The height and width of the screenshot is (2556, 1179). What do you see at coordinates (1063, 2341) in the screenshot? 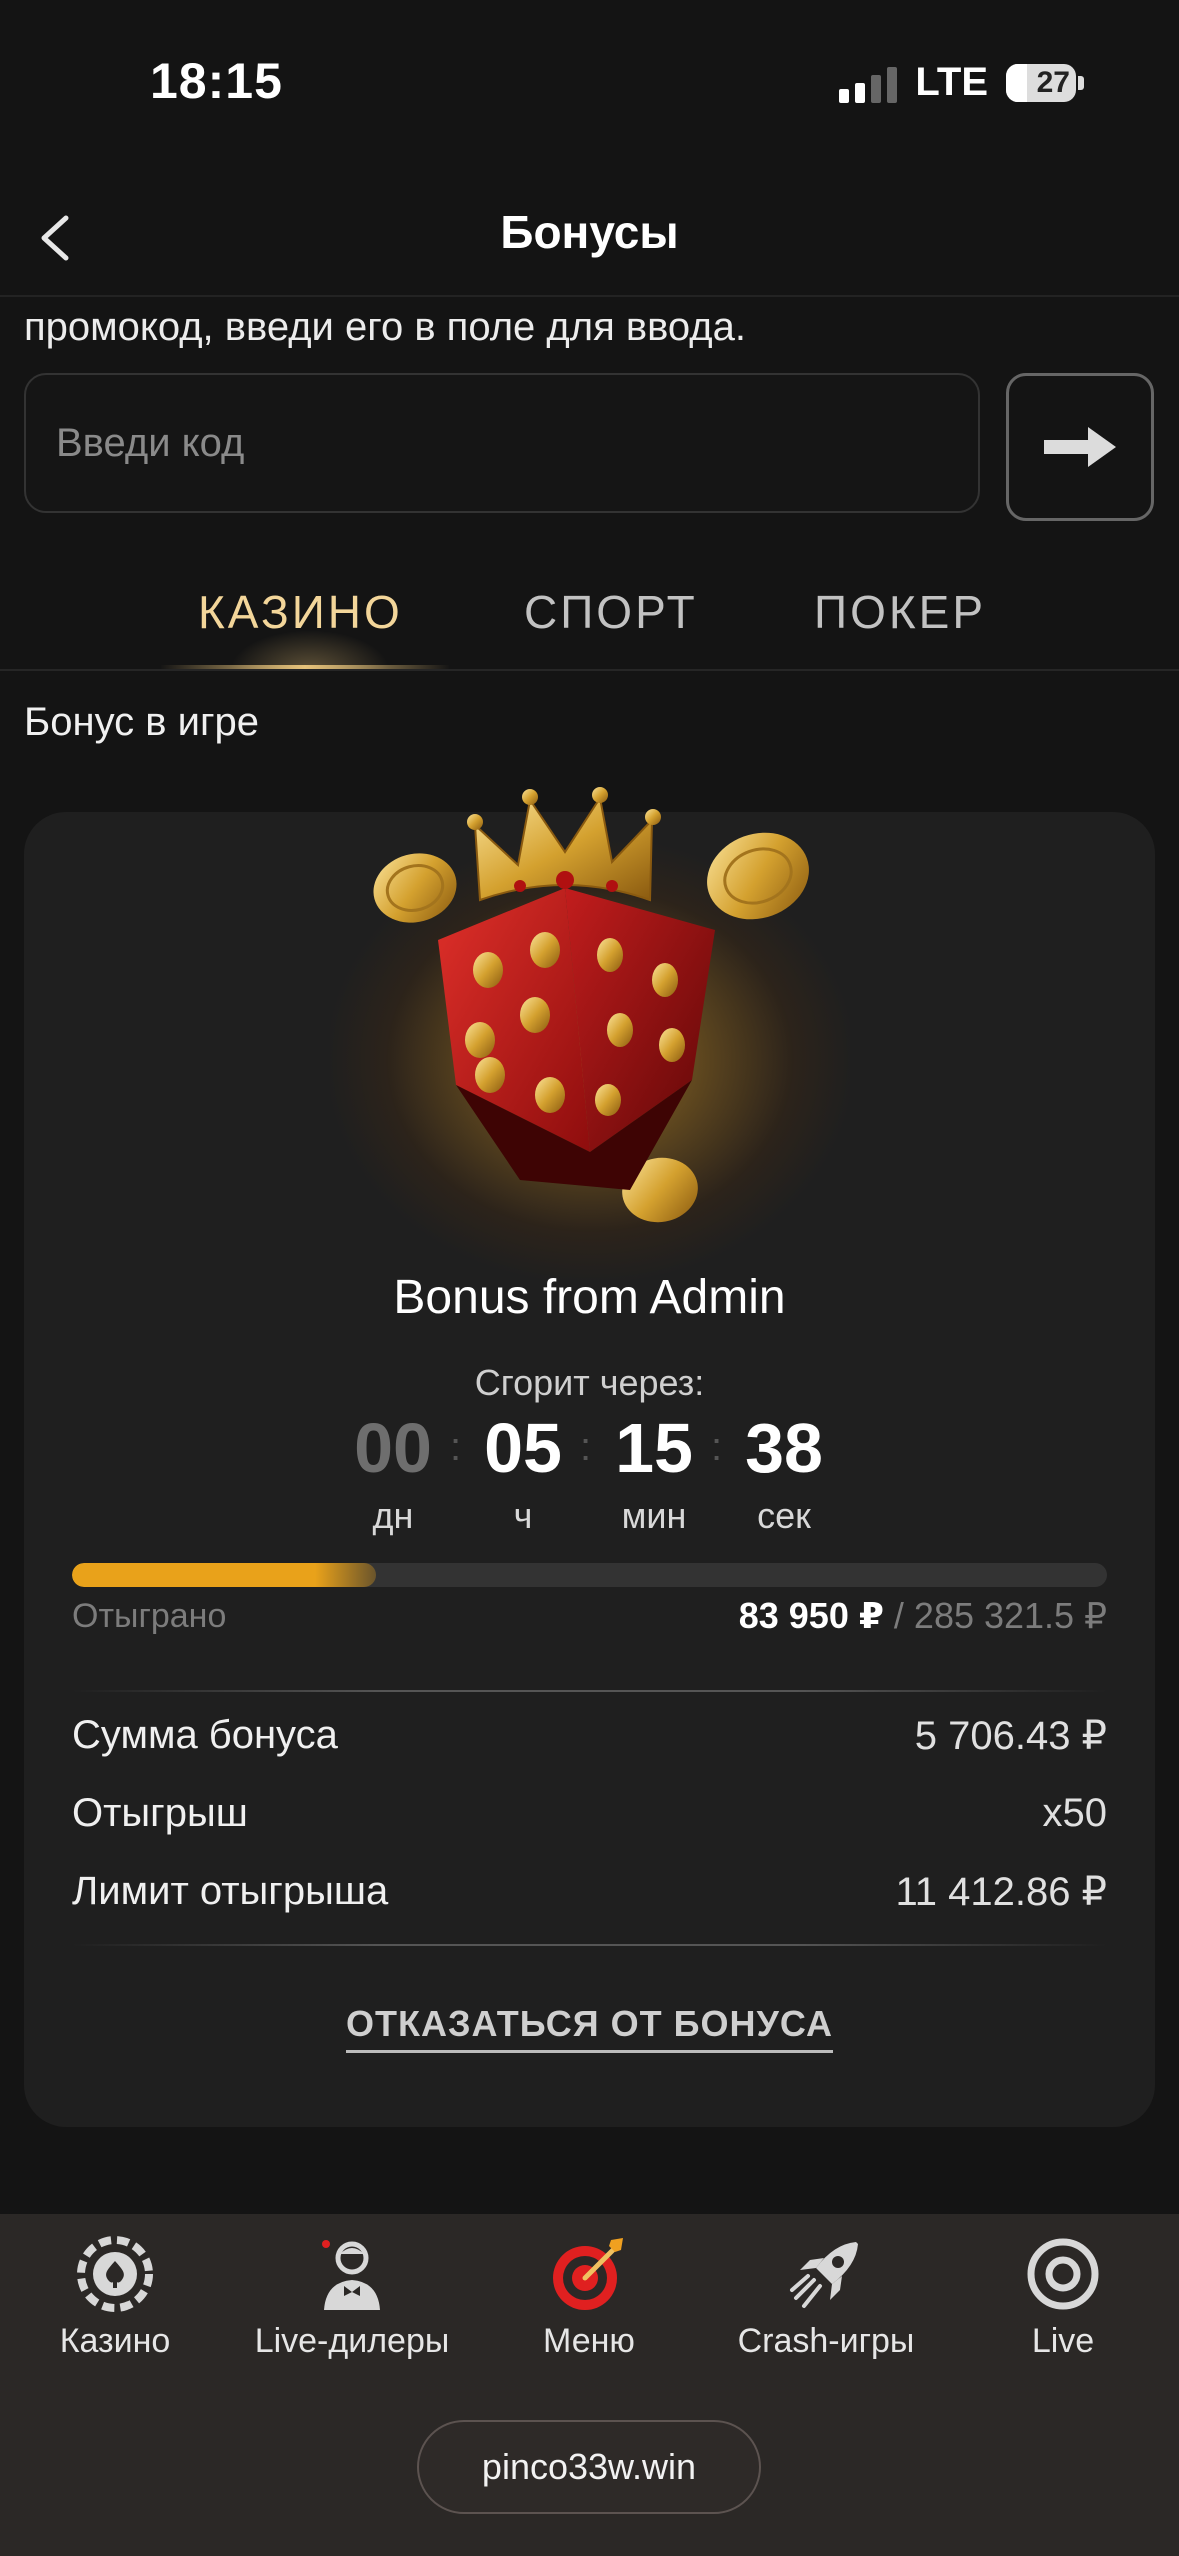
I see `nav-live-label: Live` at bounding box center [1063, 2341].